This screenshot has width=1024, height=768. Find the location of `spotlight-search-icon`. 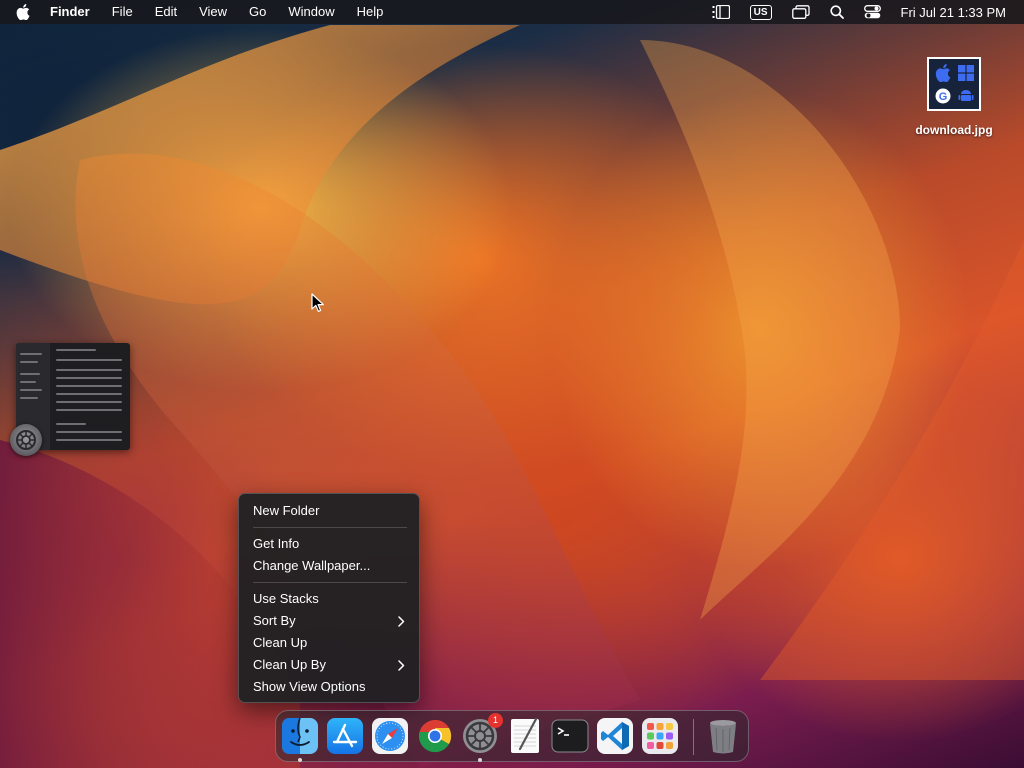

spotlight-search-icon is located at coordinates (836, 12).